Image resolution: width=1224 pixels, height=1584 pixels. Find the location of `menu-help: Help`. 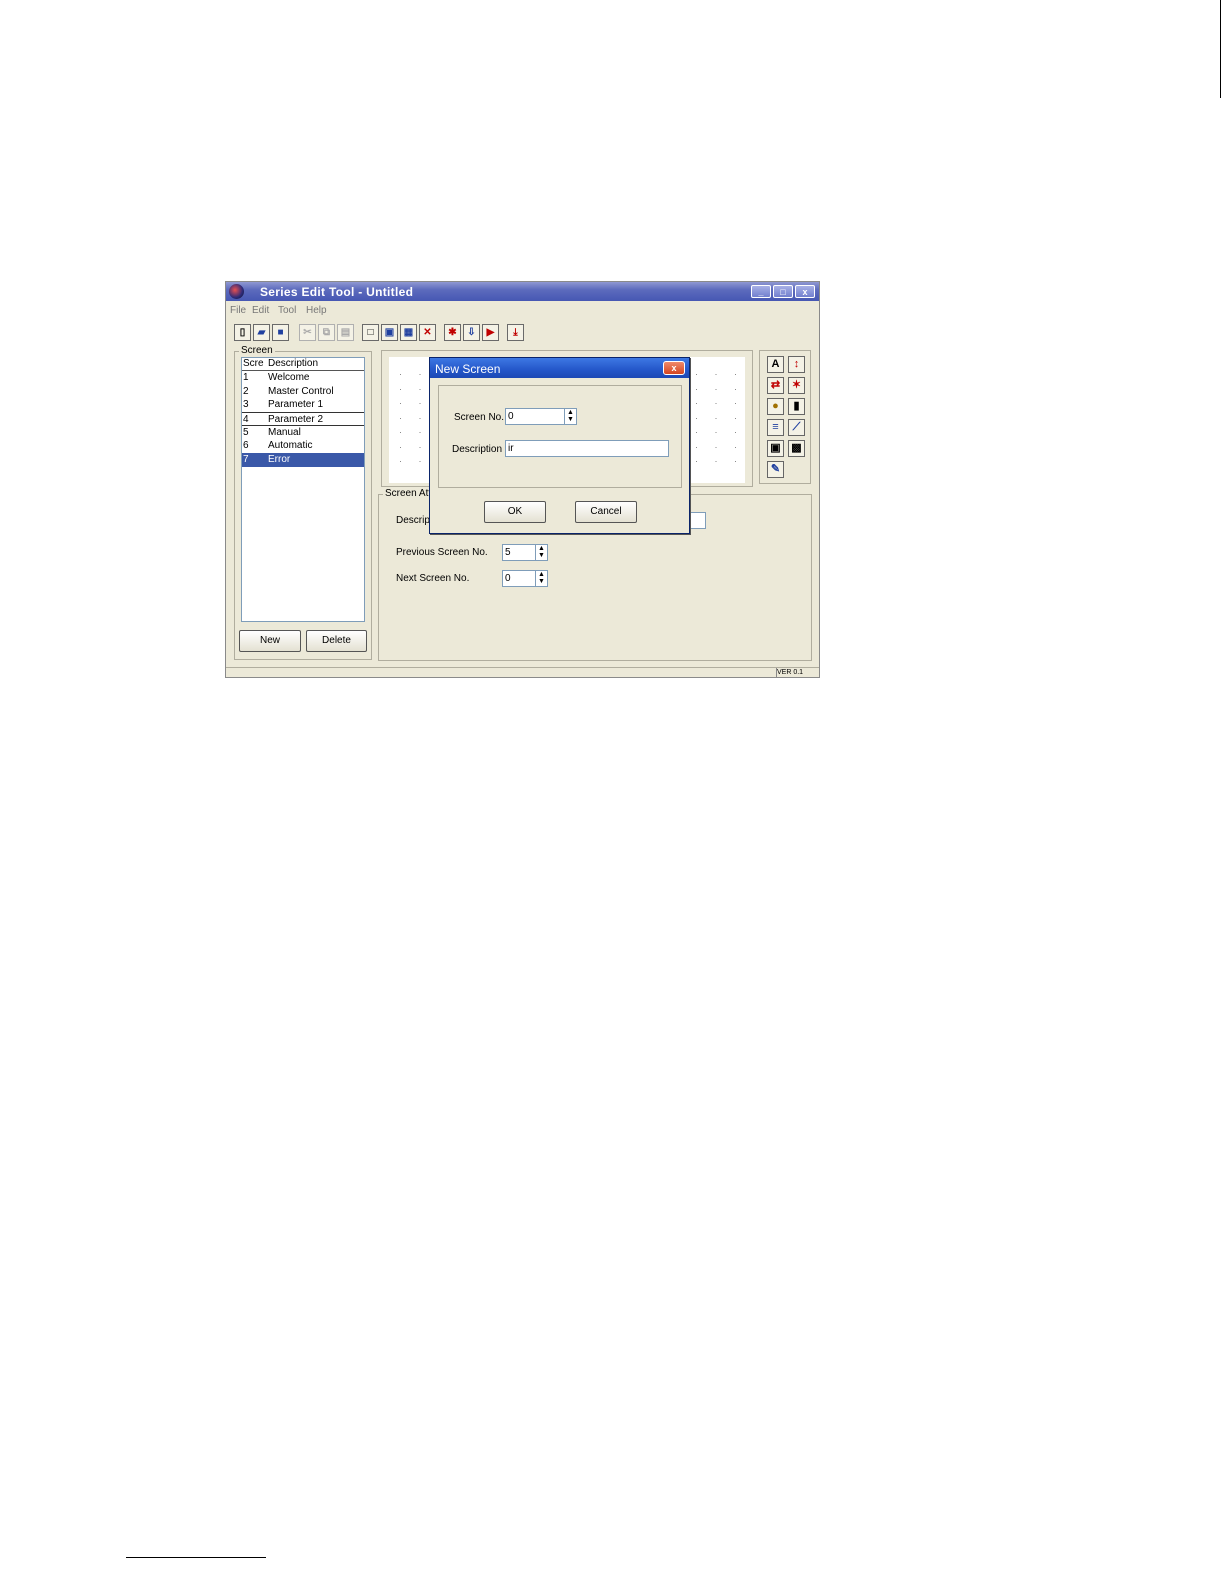

menu-help: Help is located at coordinates (316, 310).